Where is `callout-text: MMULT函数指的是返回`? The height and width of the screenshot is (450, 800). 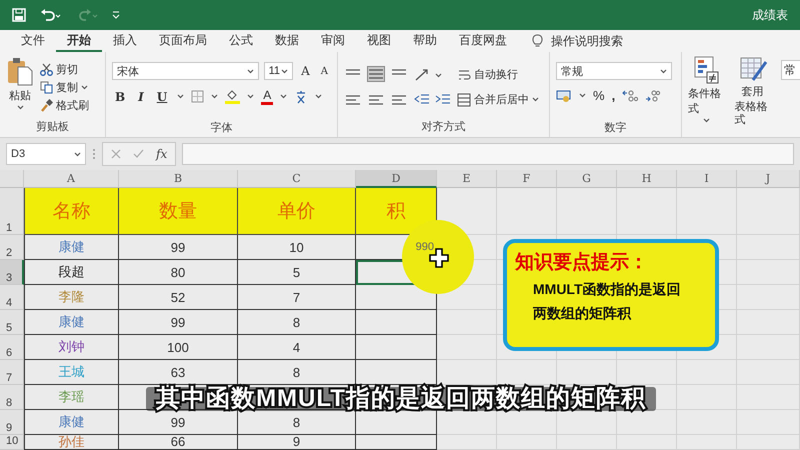 callout-text: MMULT函数指的是返回 is located at coordinates (607, 290).